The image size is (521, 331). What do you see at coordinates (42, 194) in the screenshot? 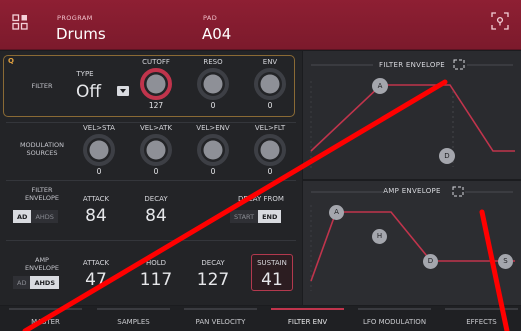
I see `filter-envelope-row-label: FILTER ENVELOPE` at bounding box center [42, 194].